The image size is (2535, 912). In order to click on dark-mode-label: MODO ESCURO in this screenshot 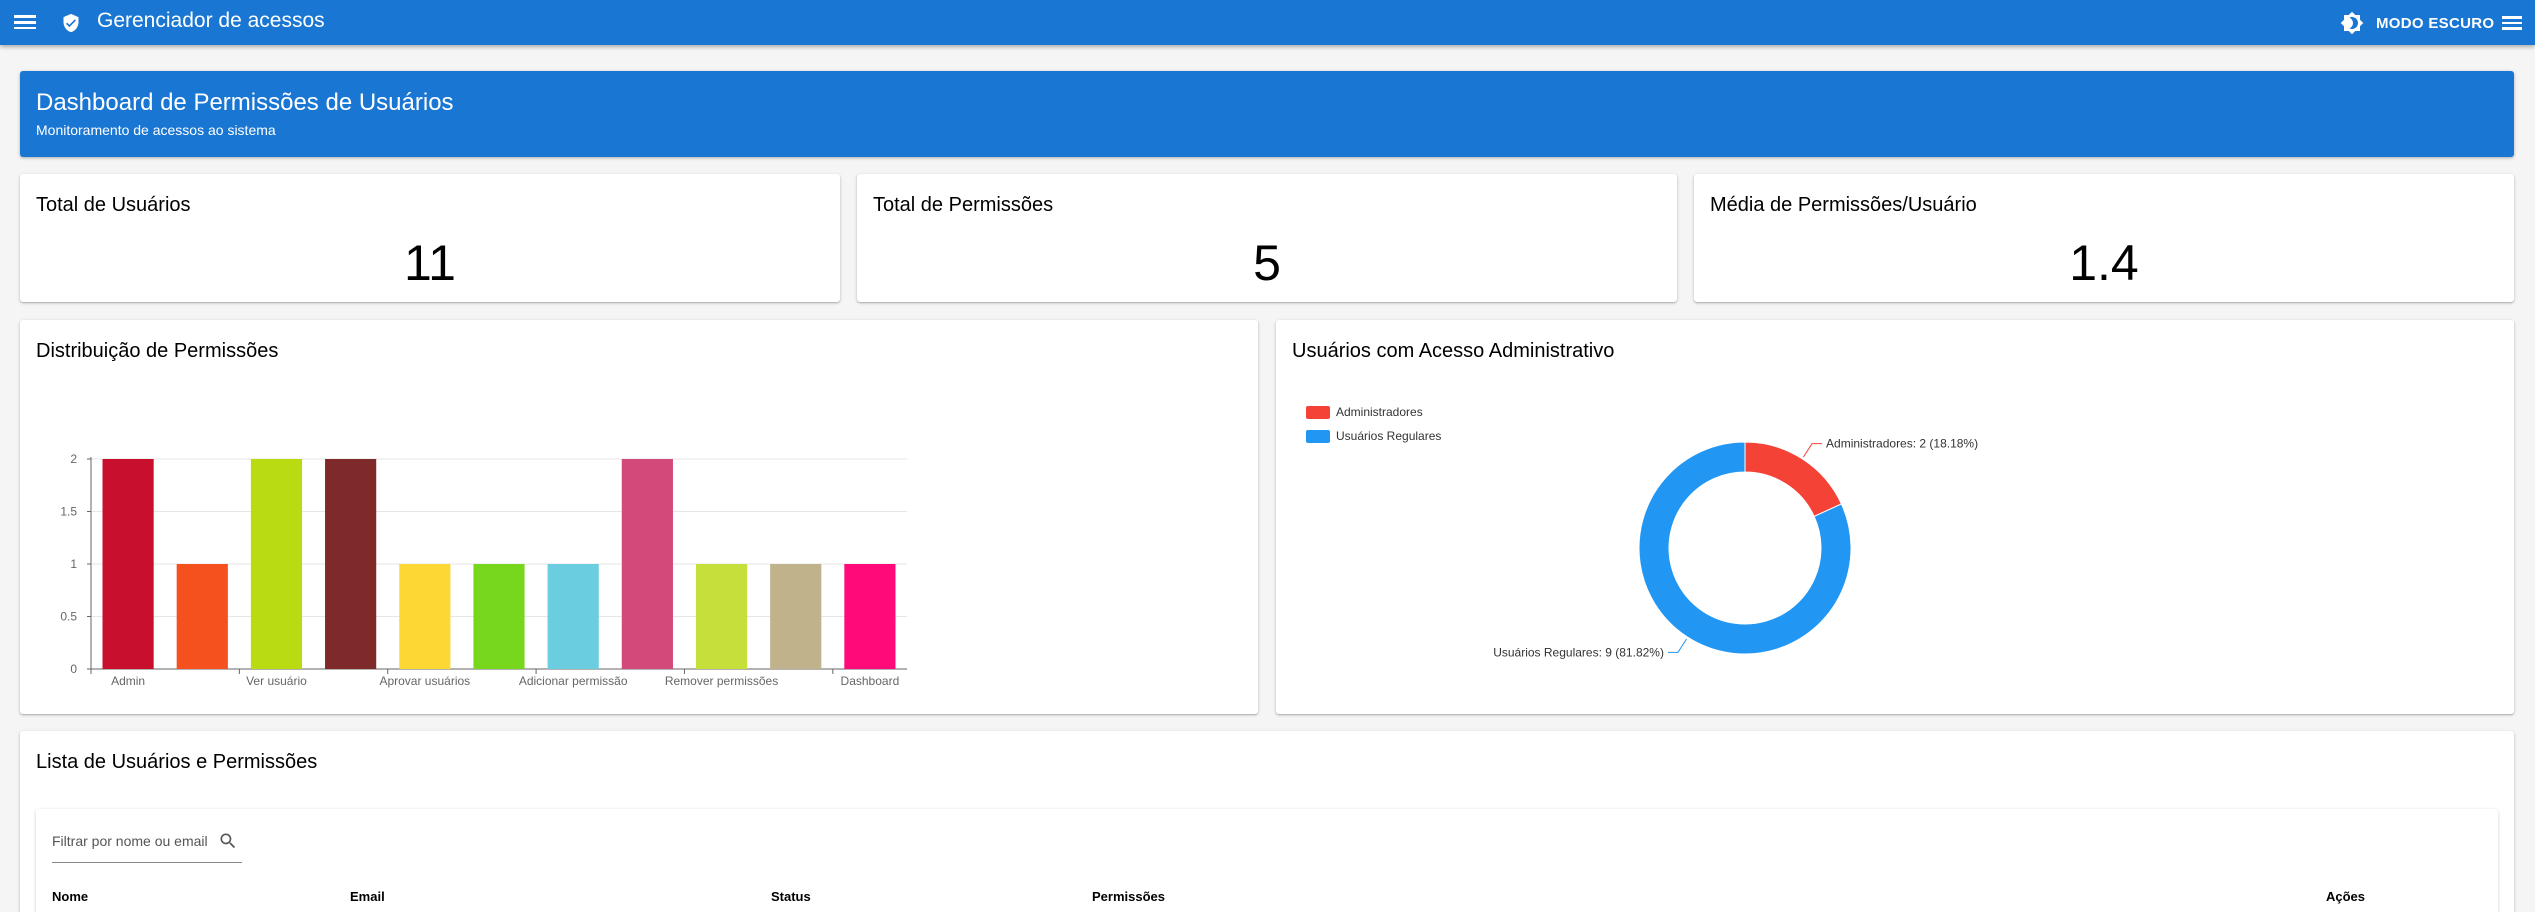, I will do `click(2435, 23)`.